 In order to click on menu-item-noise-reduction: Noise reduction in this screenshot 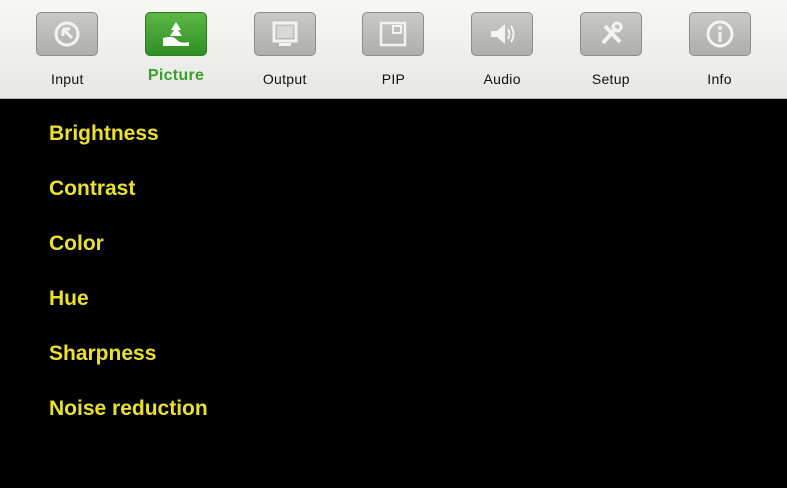, I will do `click(128, 419)`.